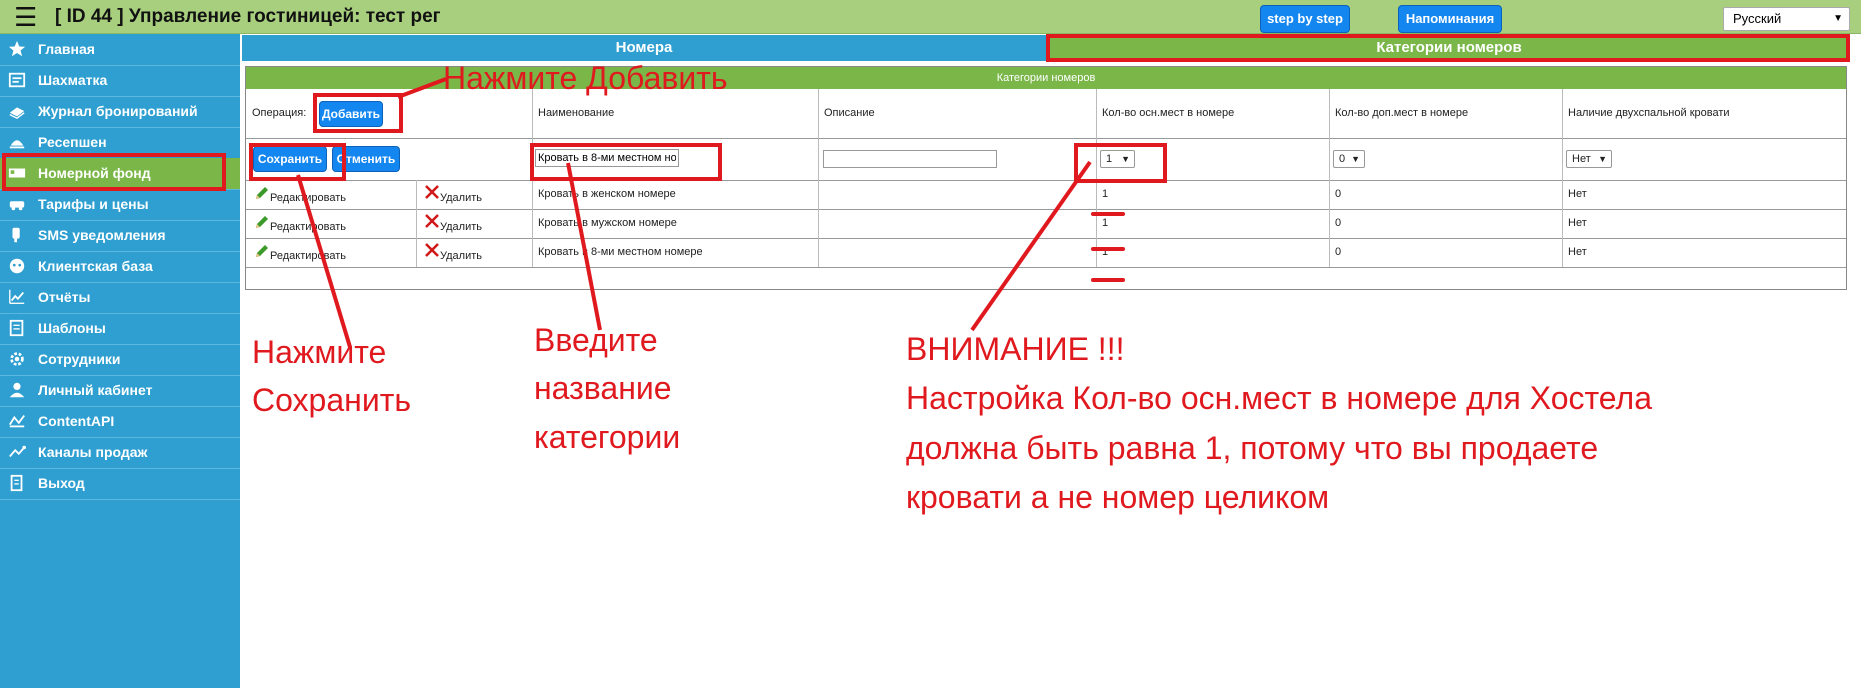  I want to click on annotation-enter-name-line2: название, so click(603, 388).